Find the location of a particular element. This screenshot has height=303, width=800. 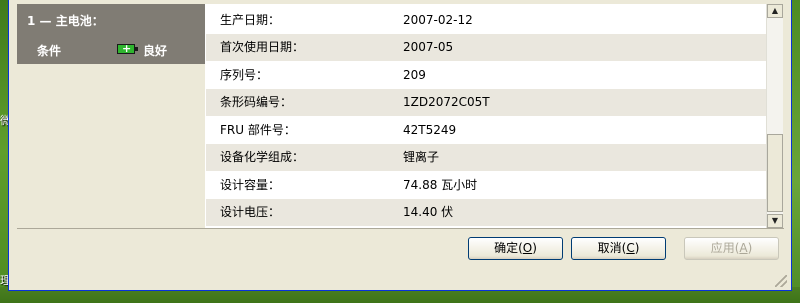

detail-value: 74.88 瓦小时 is located at coordinates (440, 185).